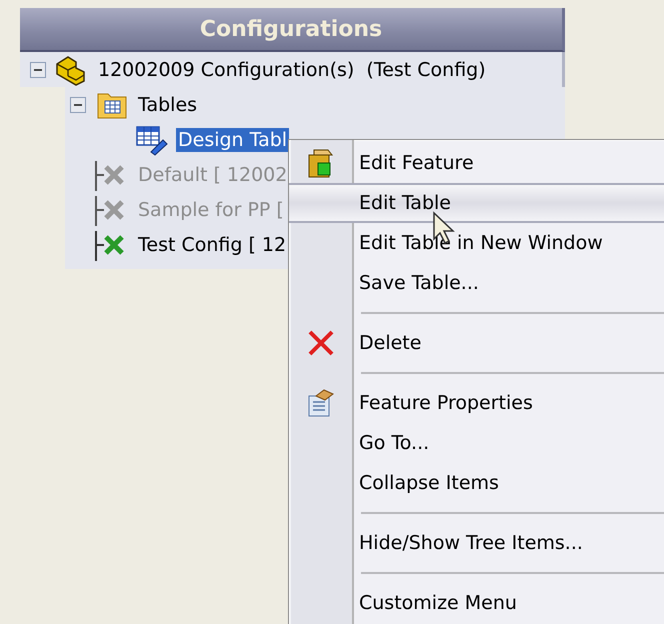  Describe the element at coordinates (321, 343) in the screenshot. I see `delete-icon` at that location.